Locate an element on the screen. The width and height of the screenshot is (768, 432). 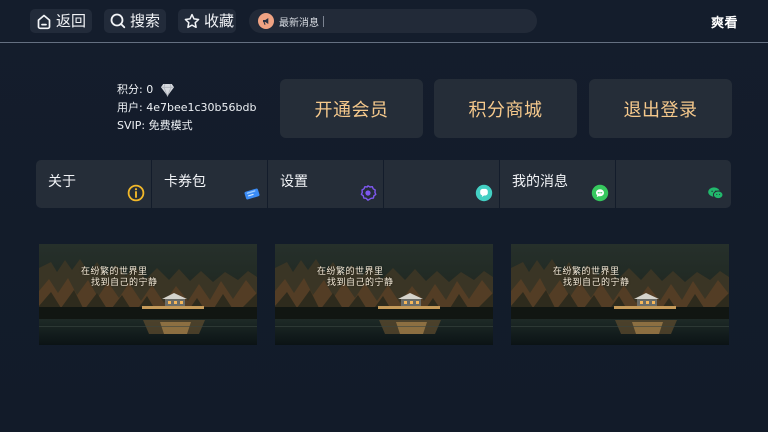
notice-divider is located at coordinates (323, 21).